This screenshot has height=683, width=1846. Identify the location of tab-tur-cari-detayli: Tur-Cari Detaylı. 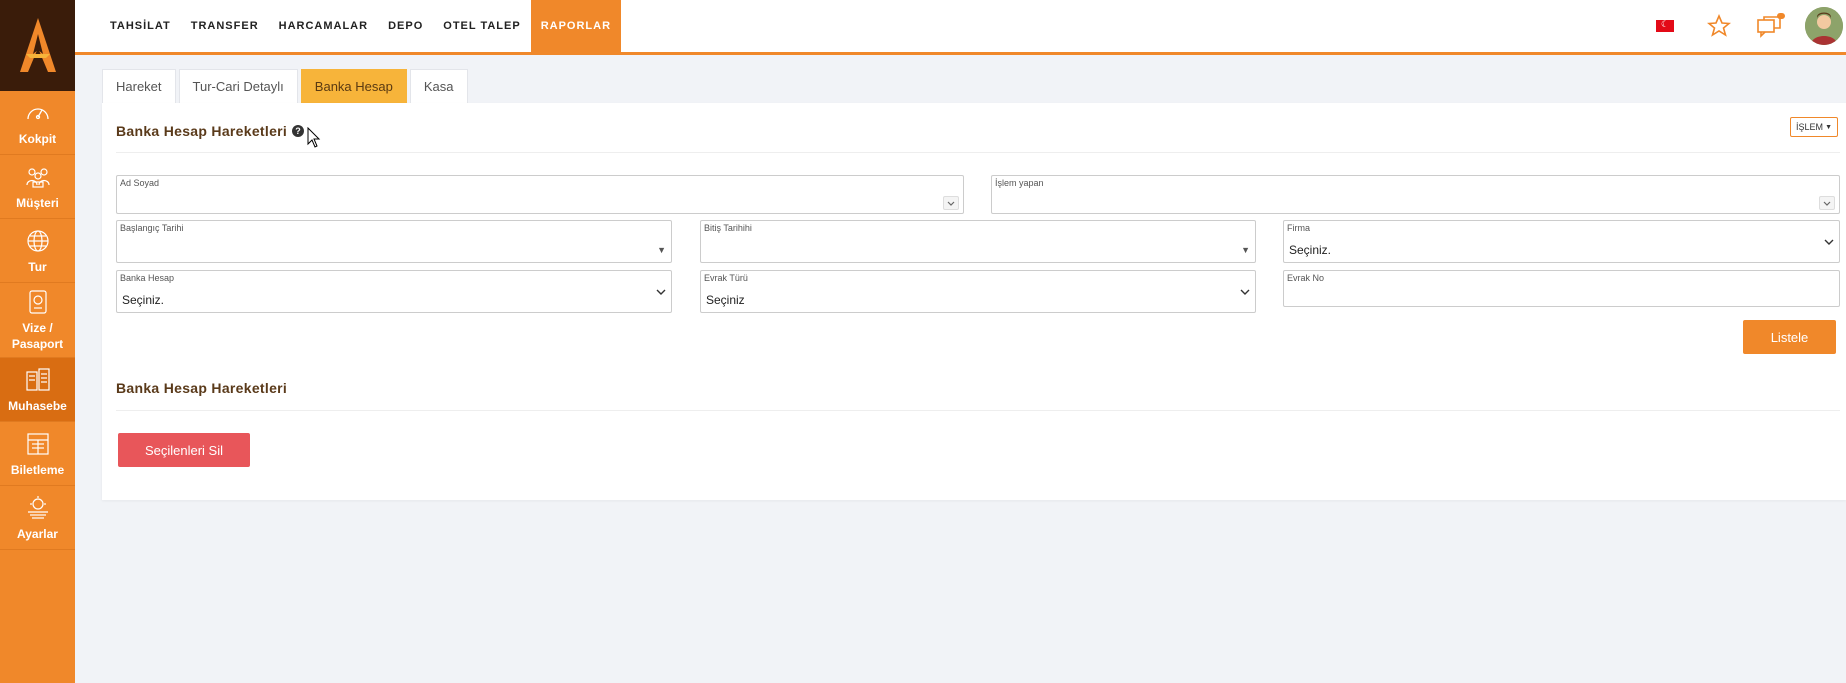
(238, 86).